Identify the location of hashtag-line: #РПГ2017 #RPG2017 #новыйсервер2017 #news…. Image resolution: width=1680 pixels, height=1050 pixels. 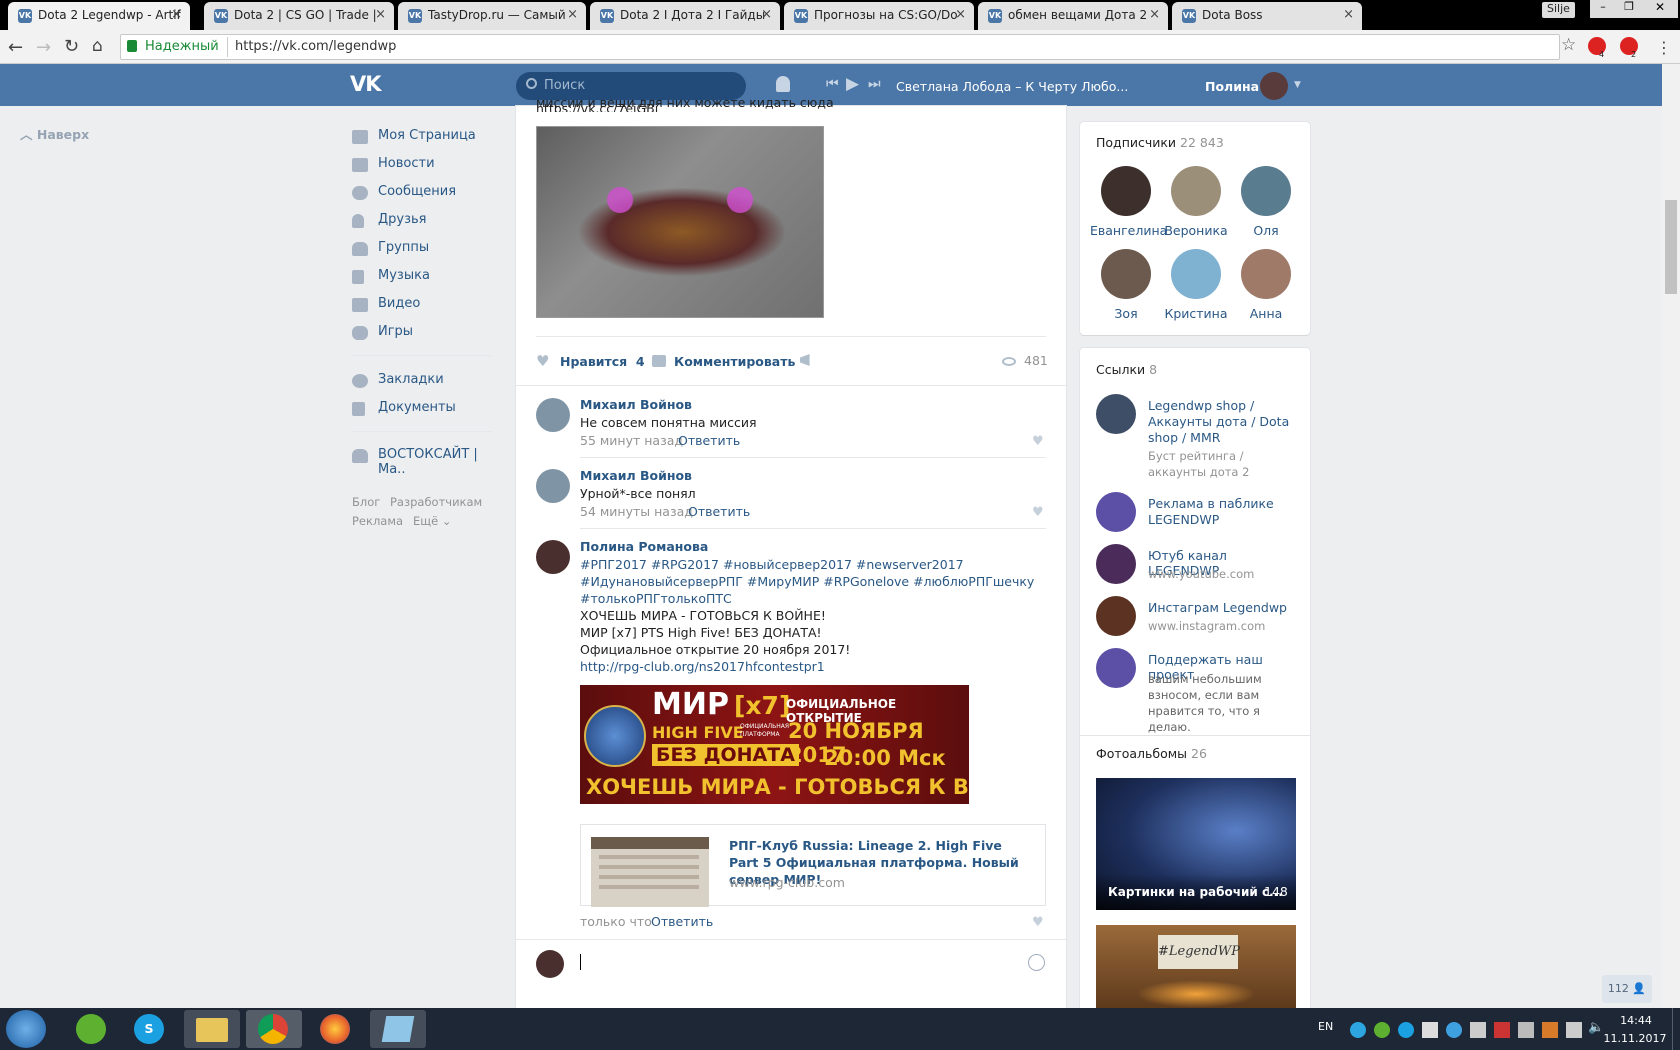
(772, 564).